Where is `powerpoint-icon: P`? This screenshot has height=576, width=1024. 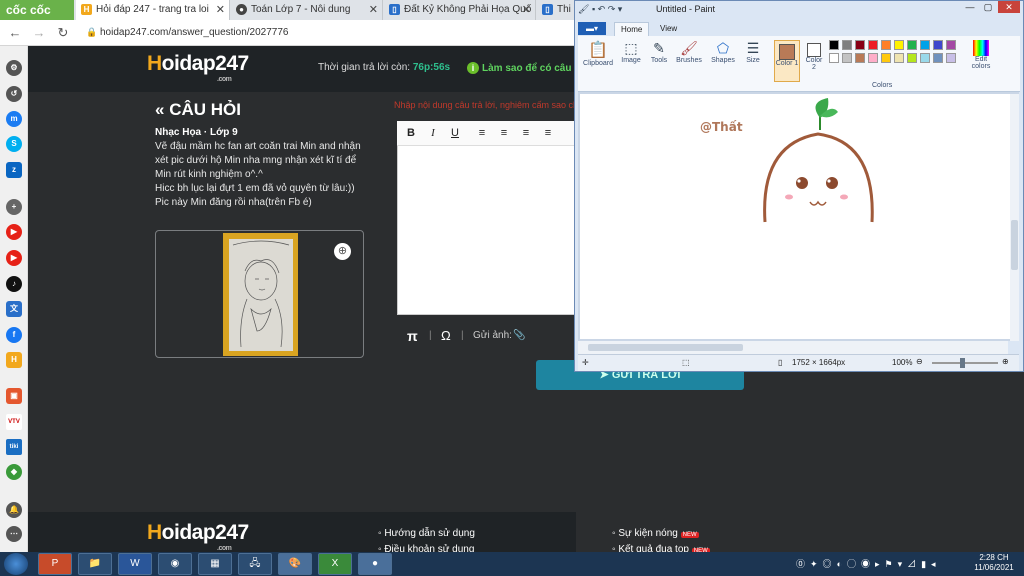 powerpoint-icon: P is located at coordinates (55, 564).